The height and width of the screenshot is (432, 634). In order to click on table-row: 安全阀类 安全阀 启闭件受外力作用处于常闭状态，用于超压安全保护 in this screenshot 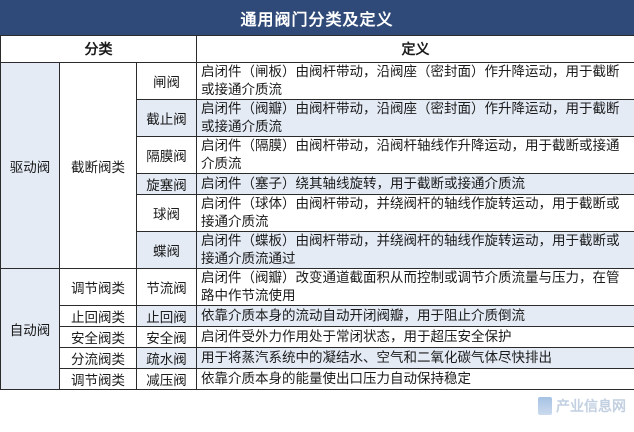, I will do `click(317, 337)`.